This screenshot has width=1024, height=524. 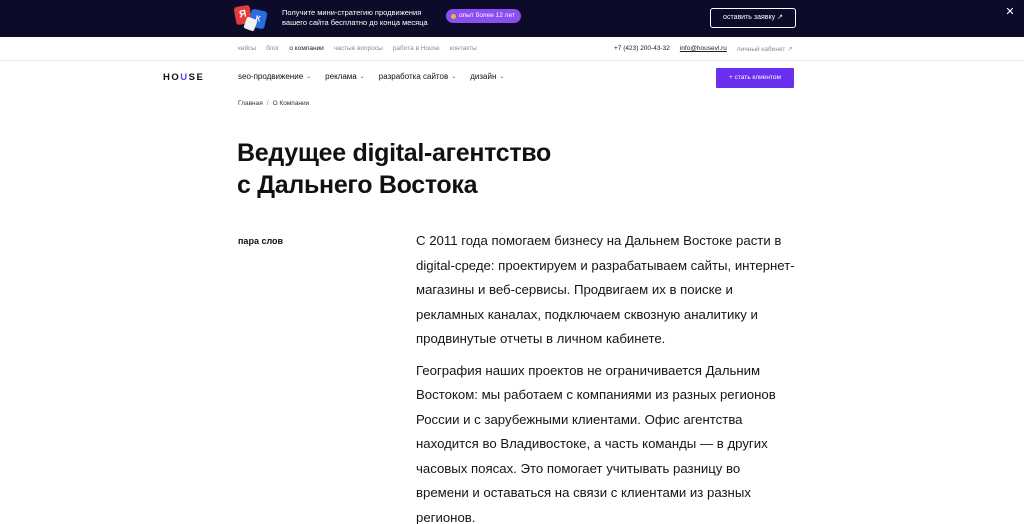 What do you see at coordinates (306, 48) in the screenshot?
I see `link-about: о компании` at bounding box center [306, 48].